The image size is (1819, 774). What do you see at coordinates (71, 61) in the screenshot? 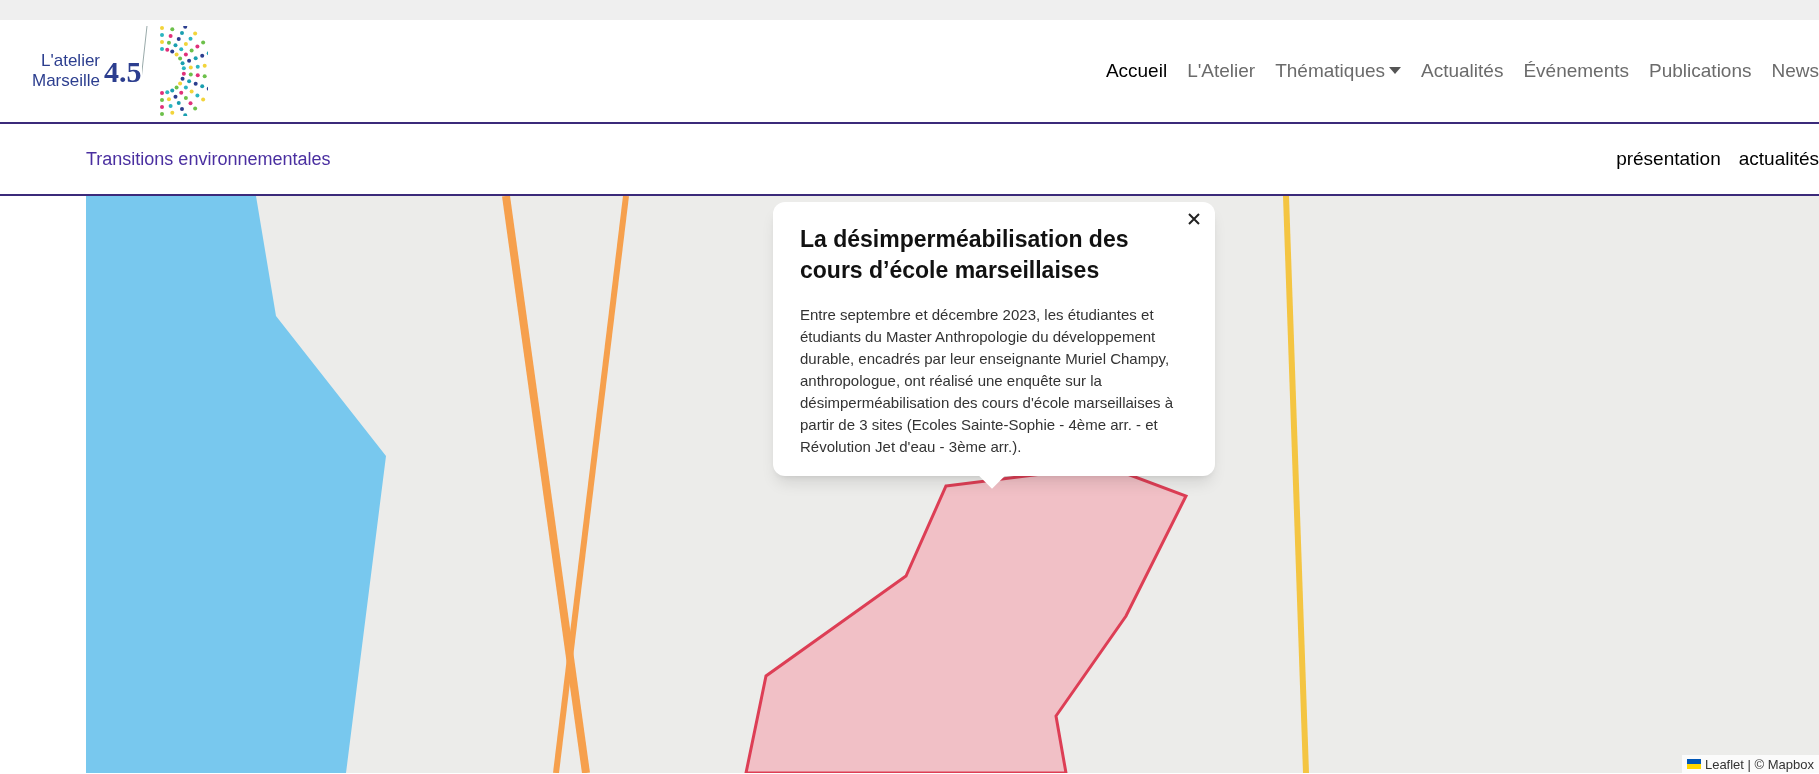
I see `logo-text: L'atelier` at bounding box center [71, 61].